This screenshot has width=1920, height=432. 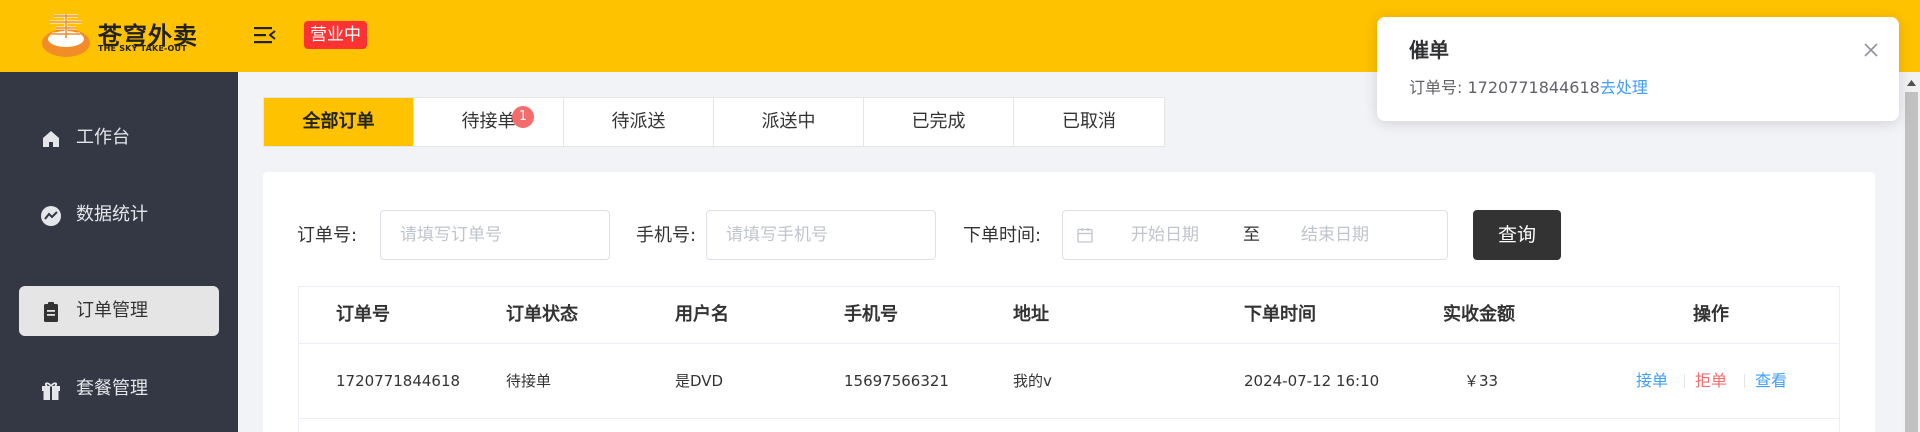 I want to click on start-date-placeholder: 开始日期, so click(x=1165, y=235).